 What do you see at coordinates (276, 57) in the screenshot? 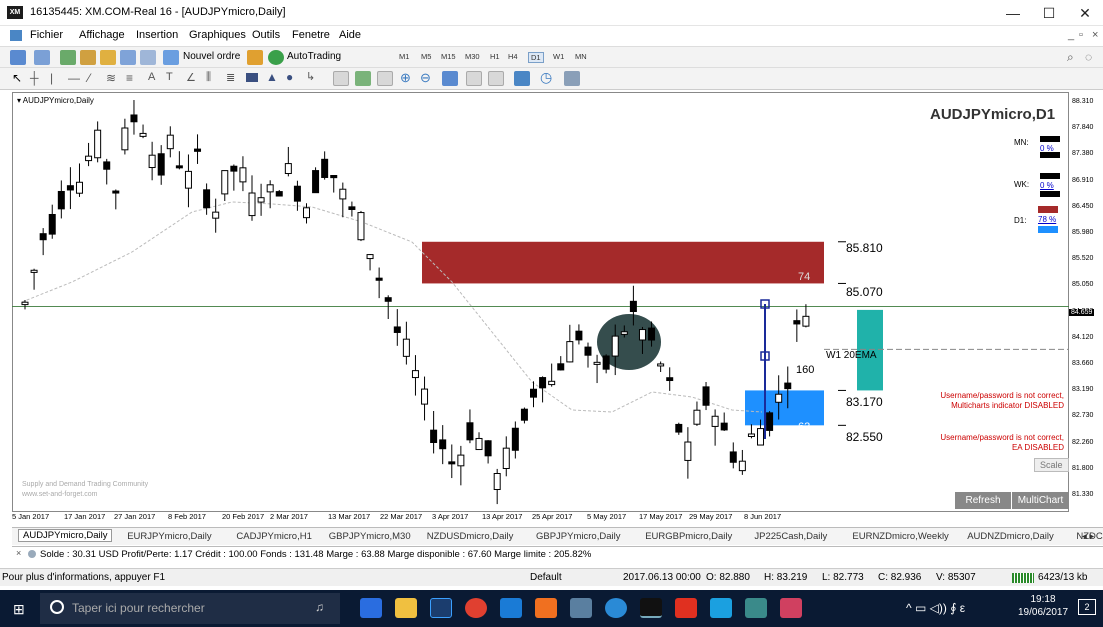
I see `autotrading-icon` at bounding box center [276, 57].